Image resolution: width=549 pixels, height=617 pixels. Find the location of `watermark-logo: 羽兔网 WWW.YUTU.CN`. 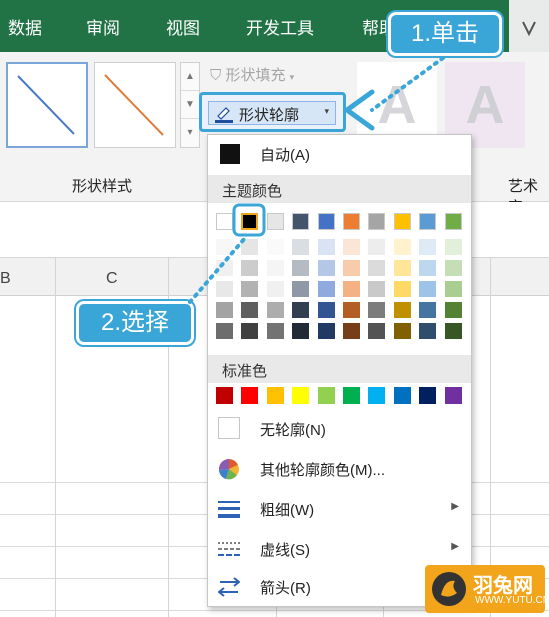

watermark-logo: 羽兔网 WWW.YUTU.CN is located at coordinates (487, 589).